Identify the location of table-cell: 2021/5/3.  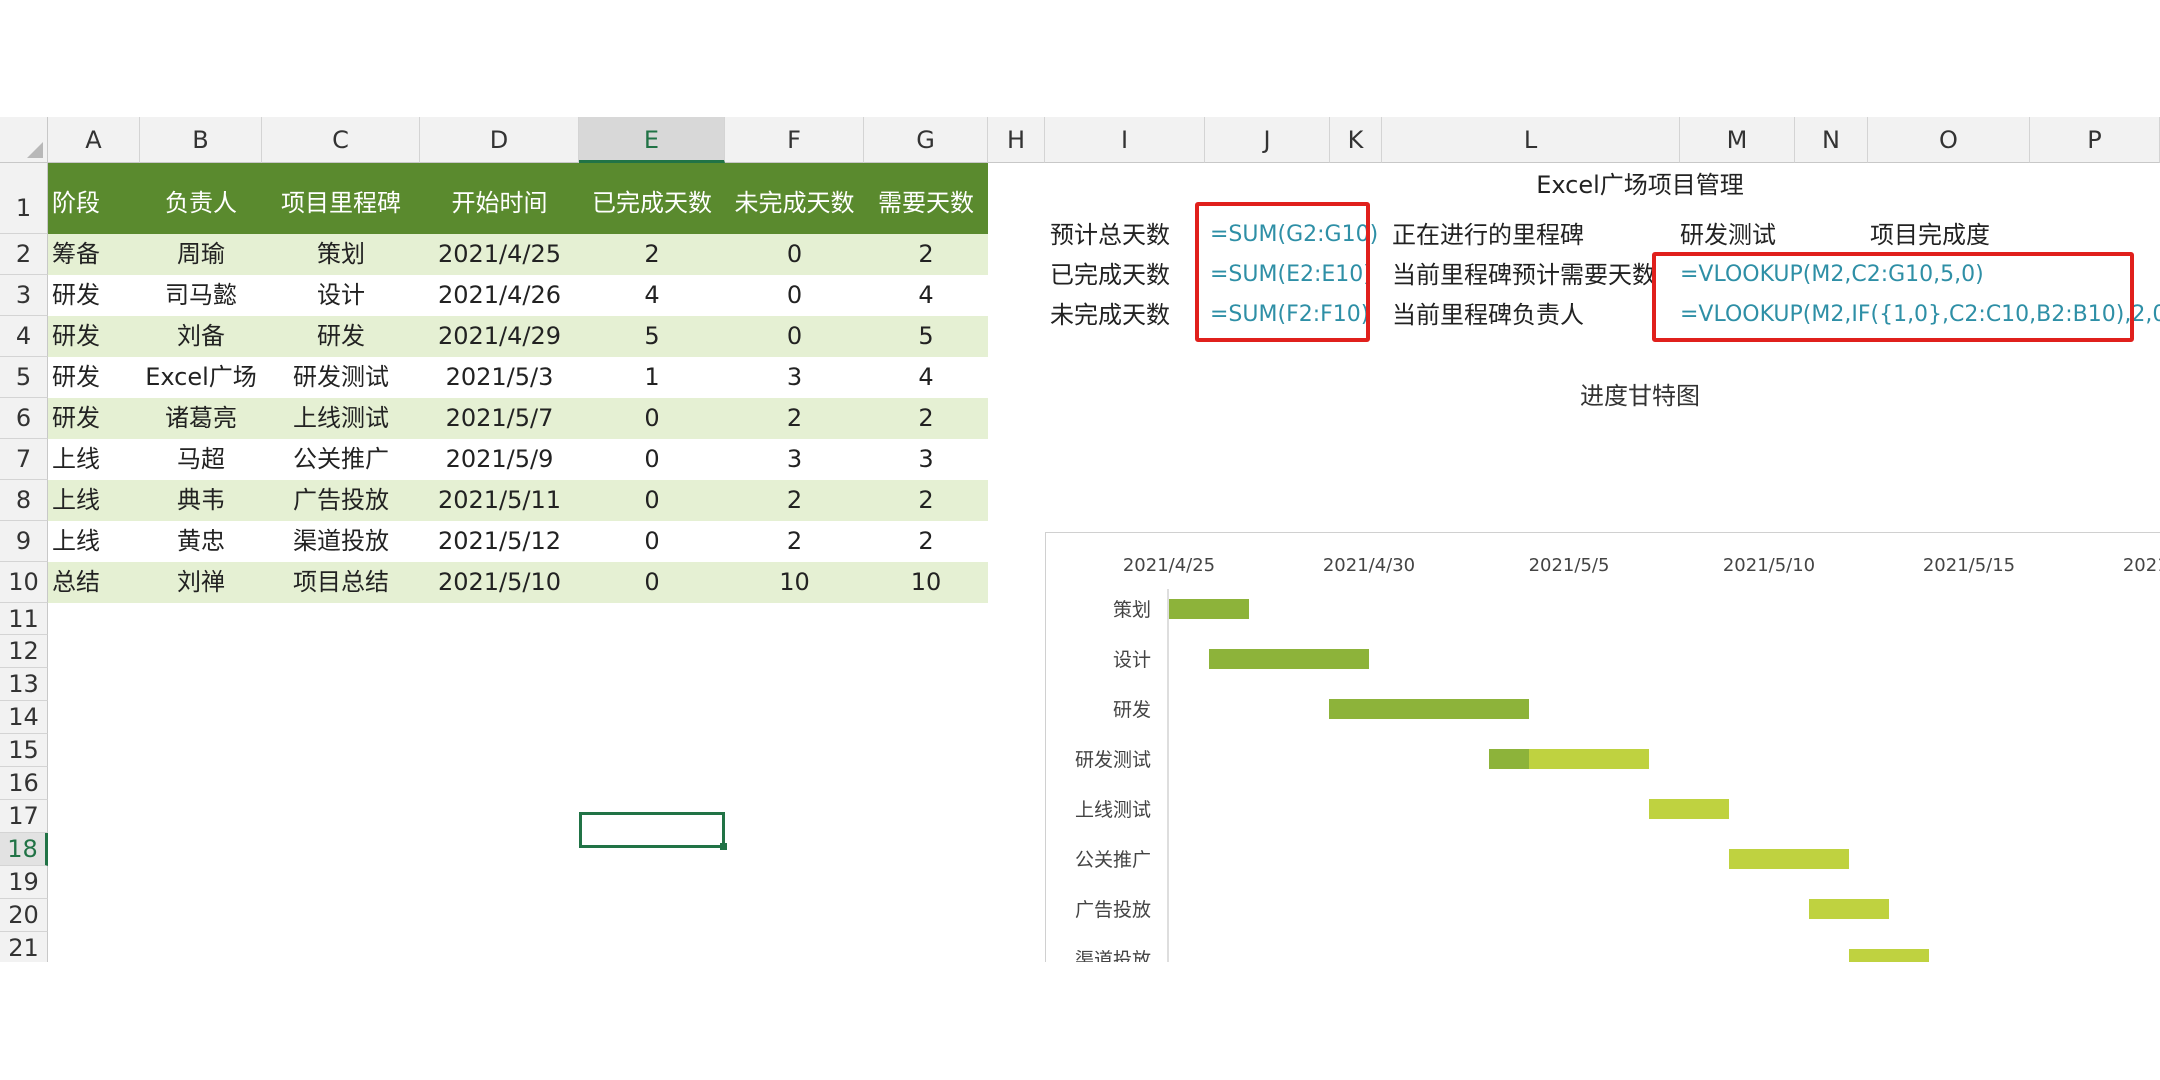
(499, 377).